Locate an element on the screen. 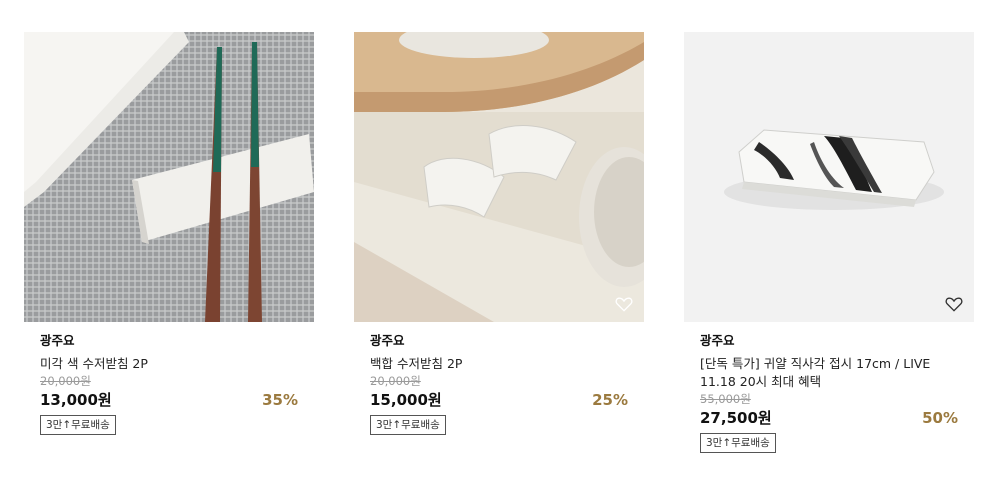 This screenshot has width=983, height=477. sale-price: 13,000원 is located at coordinates (76, 400).